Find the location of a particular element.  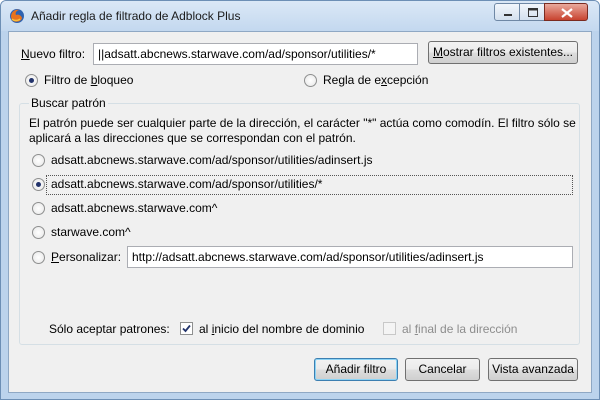

blocking-filter-label: Filtro de bloqueo is located at coordinates (89, 80).